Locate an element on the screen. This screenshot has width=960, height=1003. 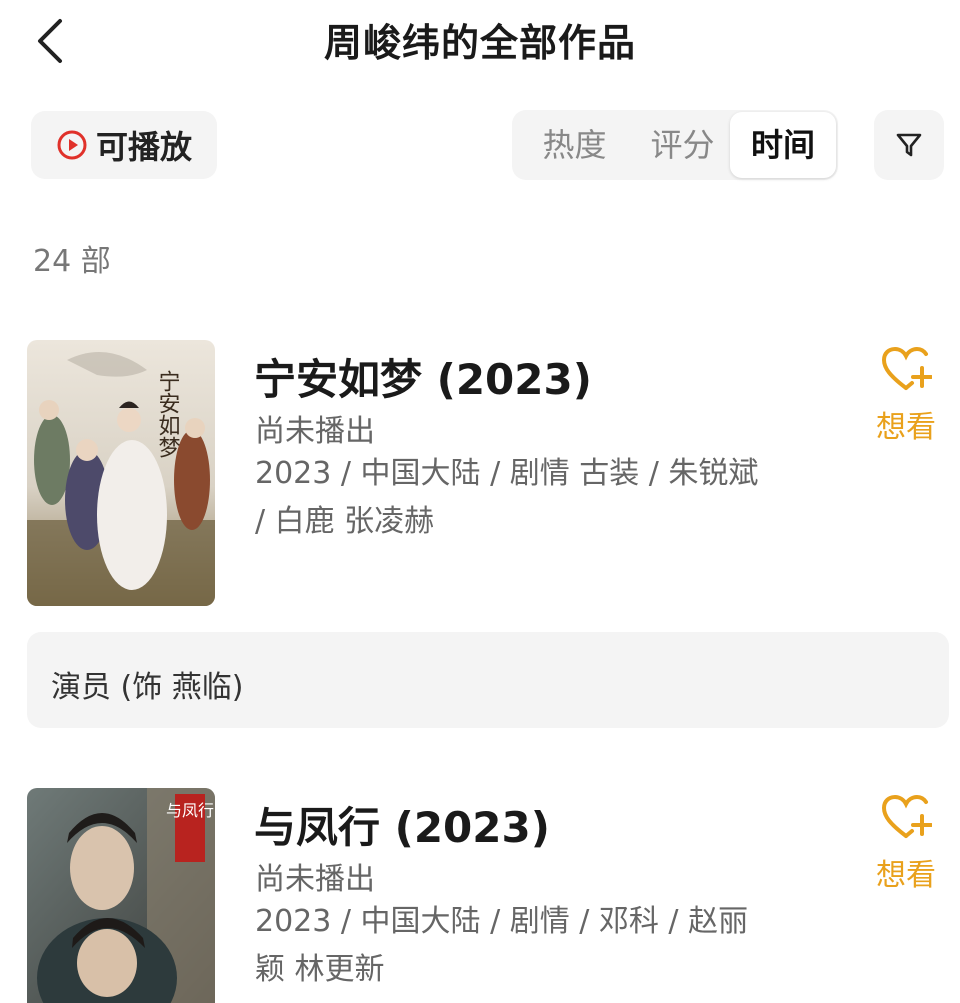
filter-button is located at coordinates (909, 145).